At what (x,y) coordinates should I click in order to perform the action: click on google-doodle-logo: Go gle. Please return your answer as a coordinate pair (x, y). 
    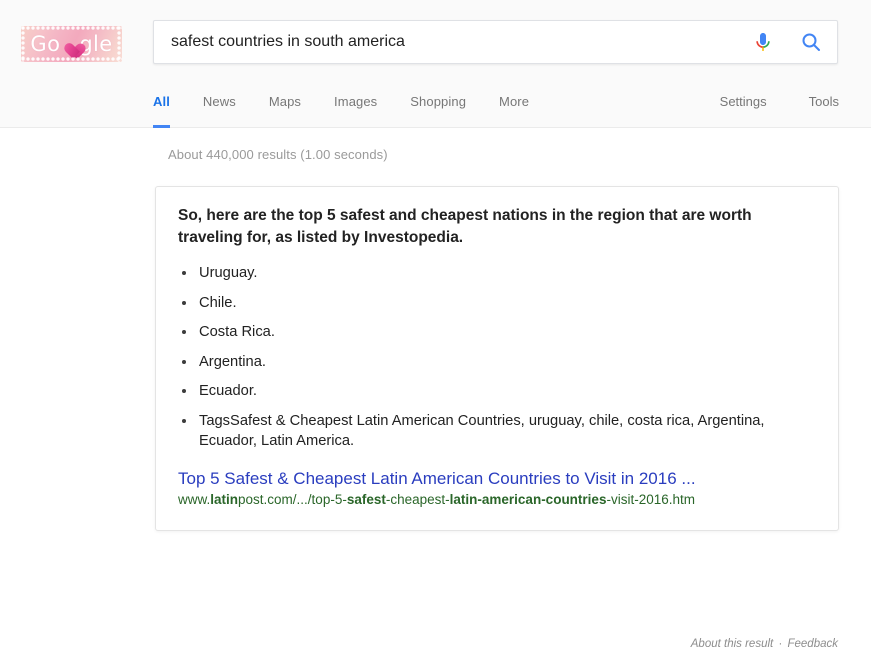
    Looking at the image, I should click on (71, 44).